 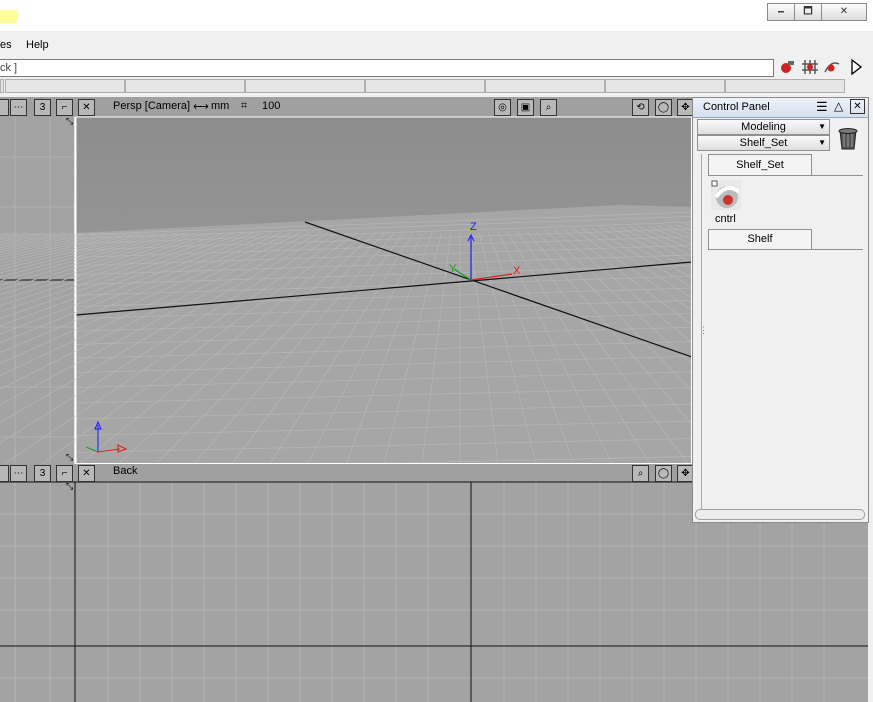 I want to click on shelf-item-label: cntrl, so click(x=725, y=219).